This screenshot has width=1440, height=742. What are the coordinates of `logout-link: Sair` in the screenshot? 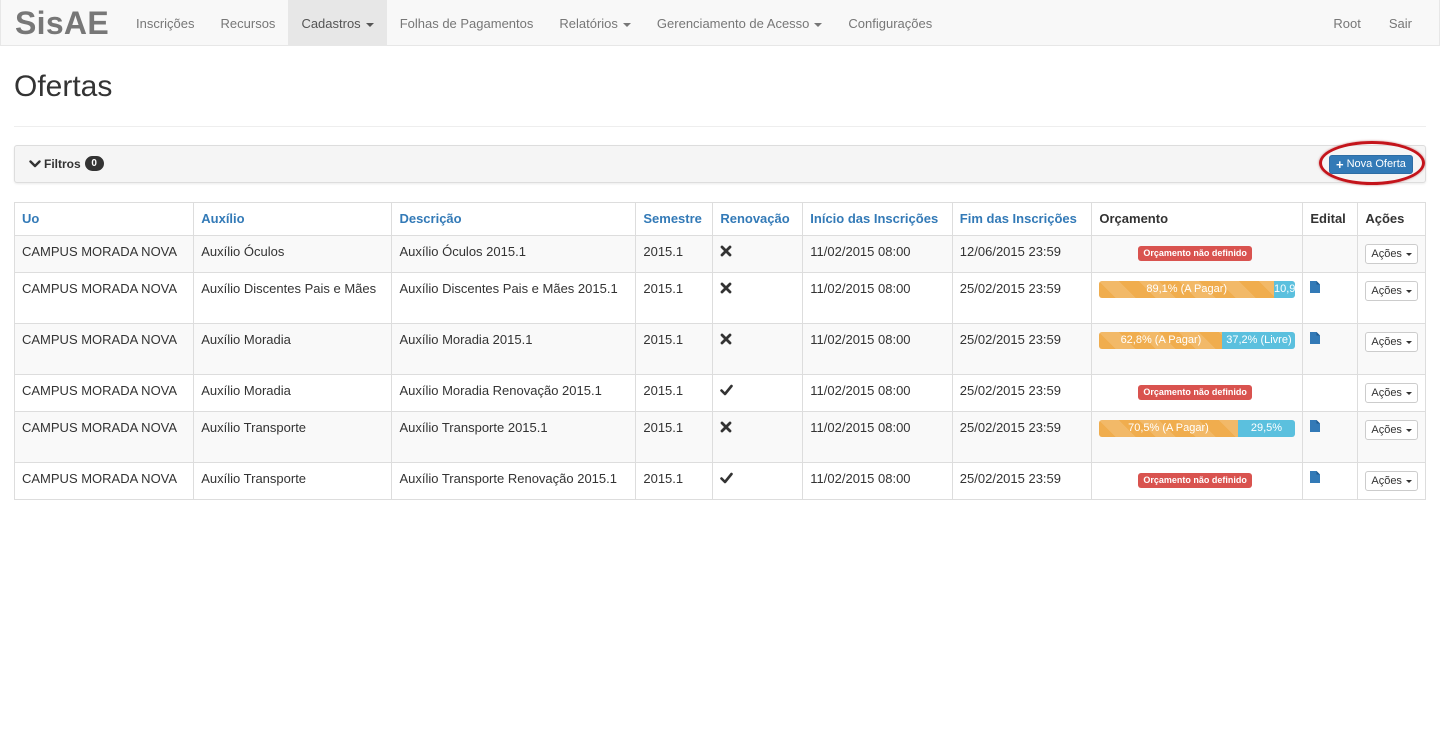 It's located at (1407, 22).